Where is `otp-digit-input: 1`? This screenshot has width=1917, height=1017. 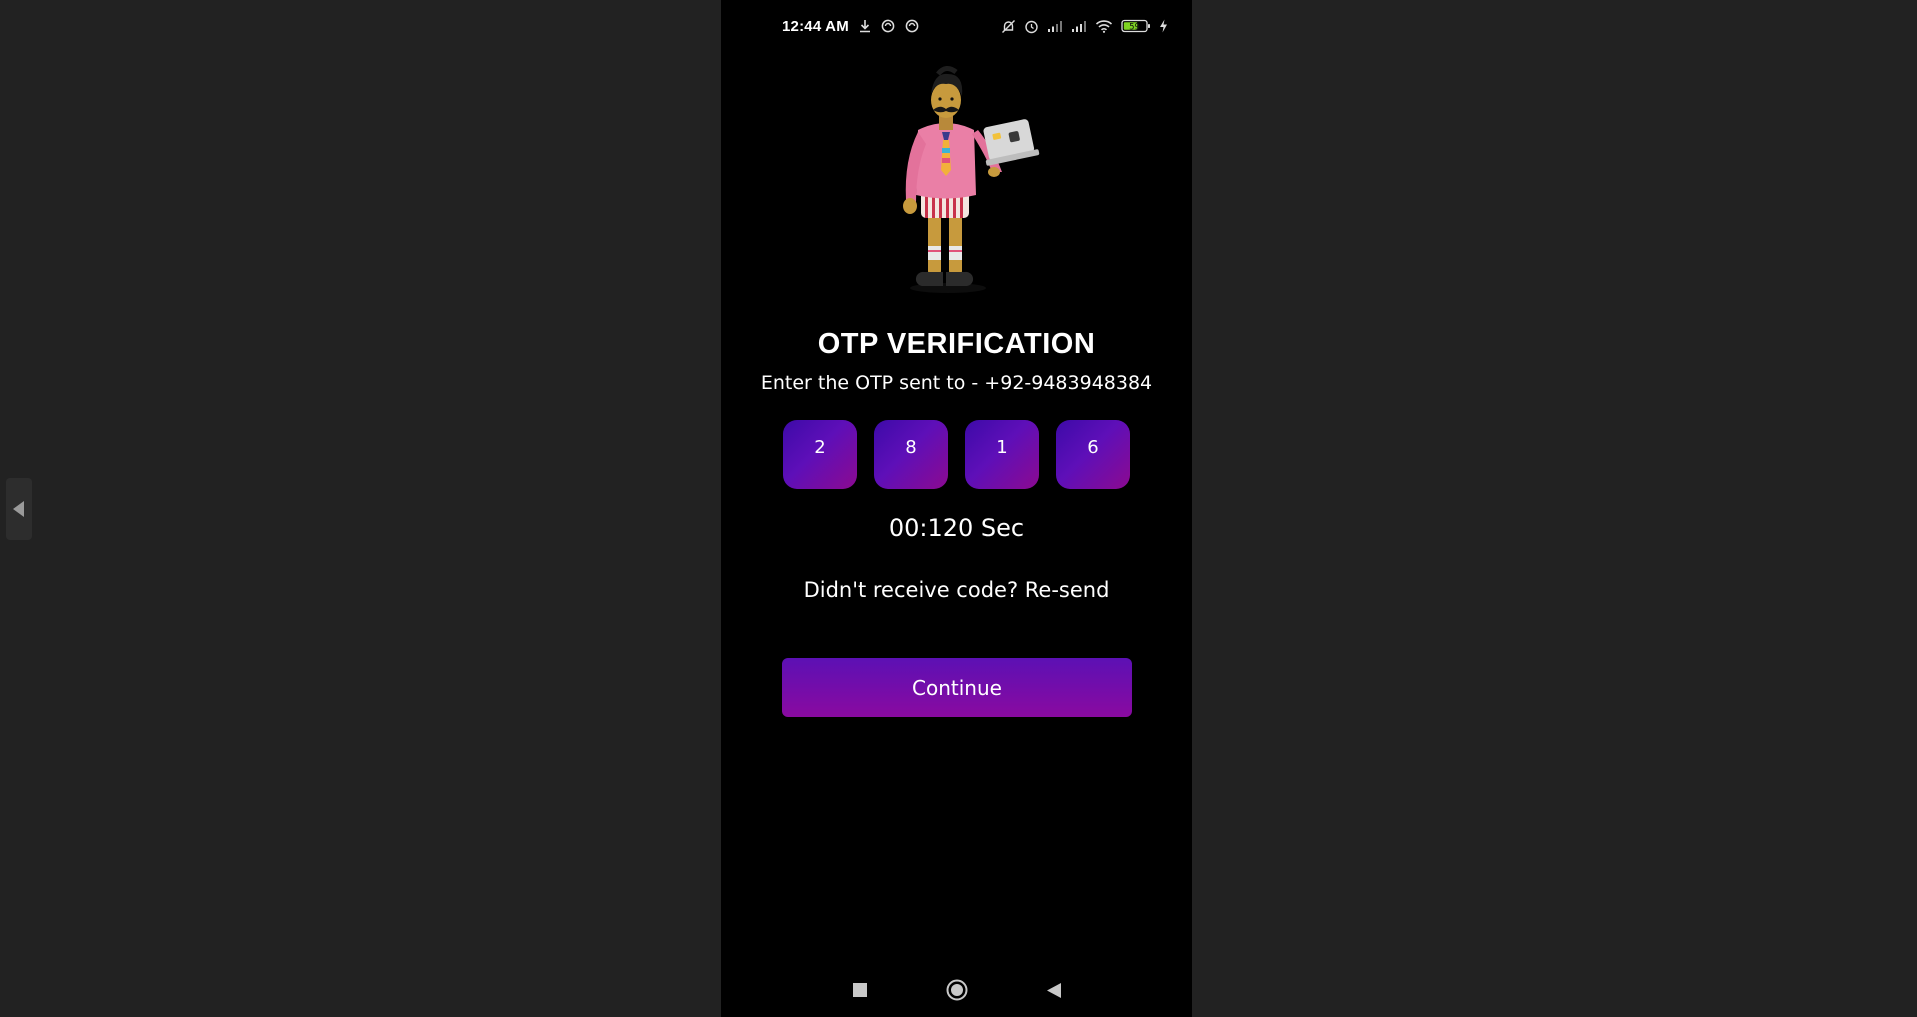
otp-digit-input: 1 is located at coordinates (1002, 454).